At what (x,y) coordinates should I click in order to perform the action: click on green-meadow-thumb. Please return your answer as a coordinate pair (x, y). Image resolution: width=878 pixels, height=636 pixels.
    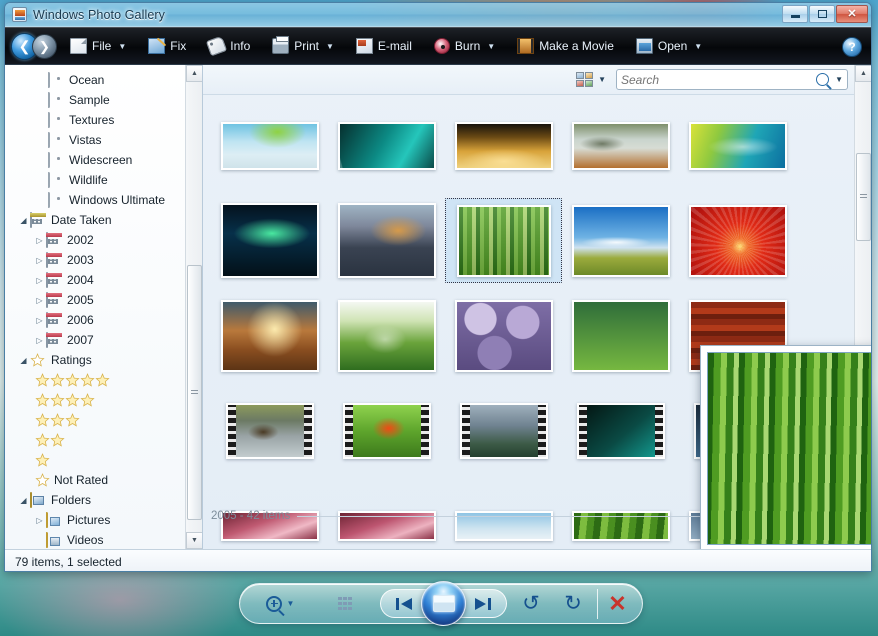
    Looking at the image, I should click on (386, 335).